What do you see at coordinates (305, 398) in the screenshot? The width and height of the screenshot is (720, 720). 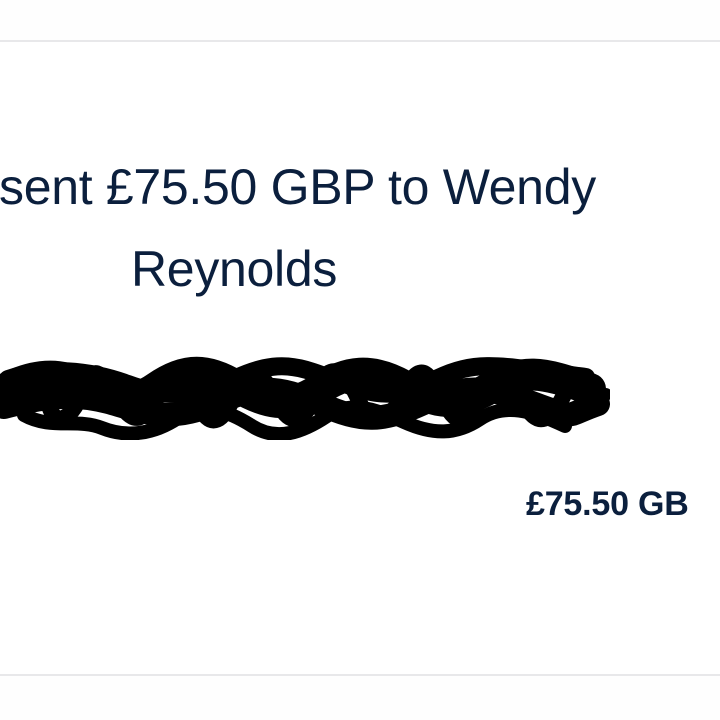 I see `scribble-redaction` at bounding box center [305, 398].